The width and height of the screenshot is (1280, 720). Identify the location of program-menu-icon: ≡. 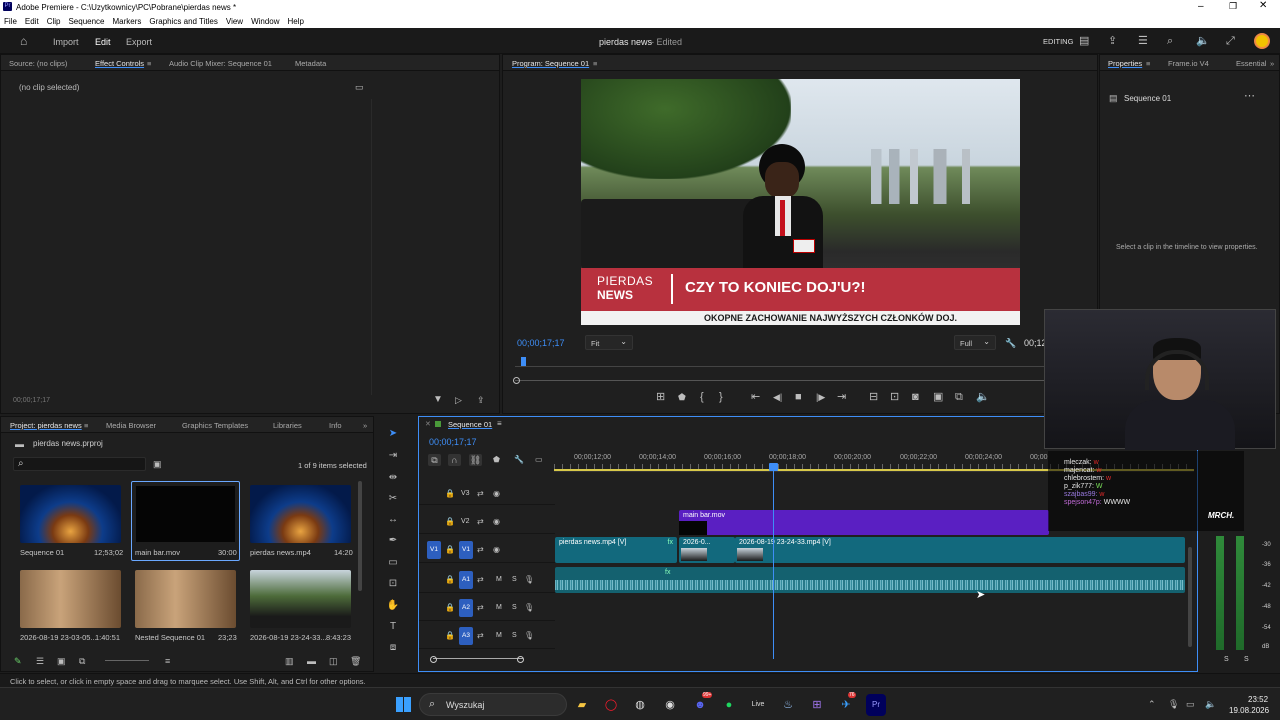
(595, 63).